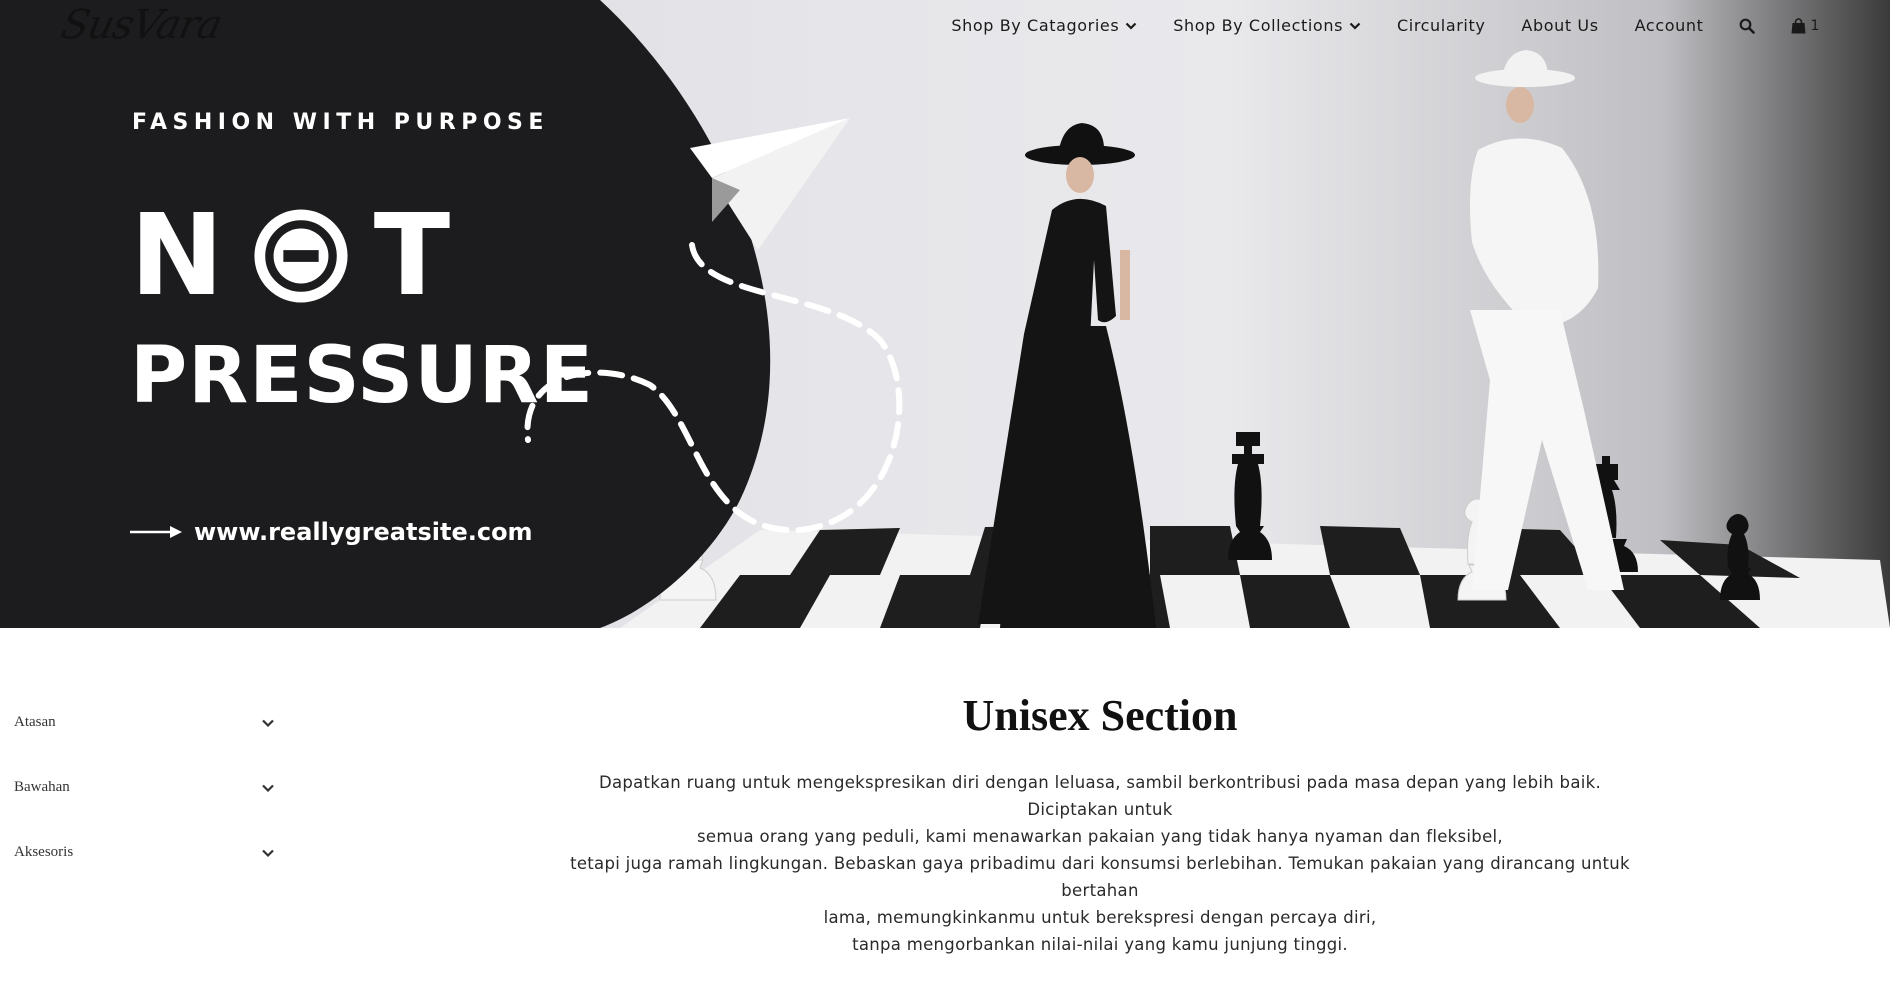  I want to click on cart-button: 1, so click(1805, 26).